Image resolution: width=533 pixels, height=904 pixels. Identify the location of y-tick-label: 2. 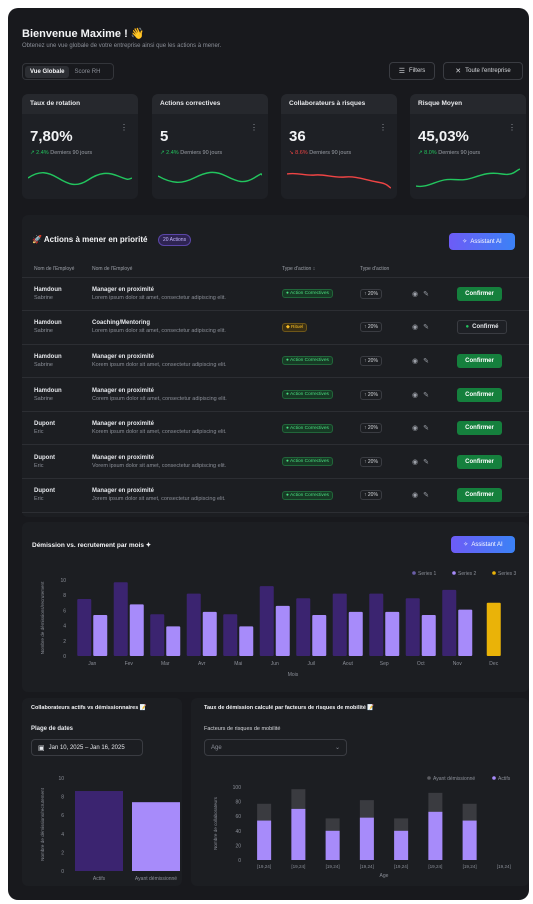
(62, 853).